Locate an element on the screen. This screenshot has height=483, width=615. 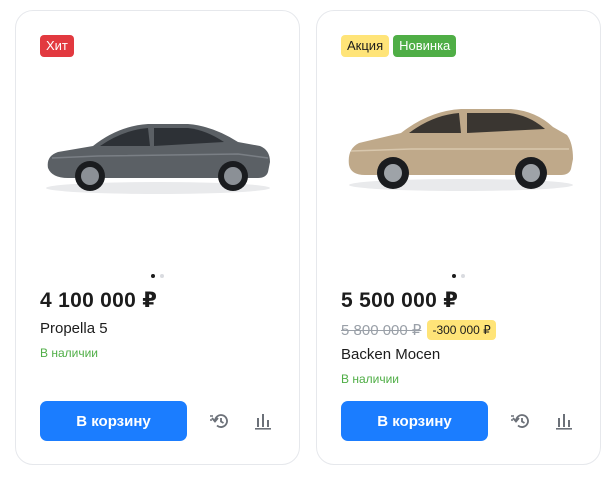
old-price-row: 5 800 000 ₽ -300 000 ₽ is located at coordinates (418, 330).